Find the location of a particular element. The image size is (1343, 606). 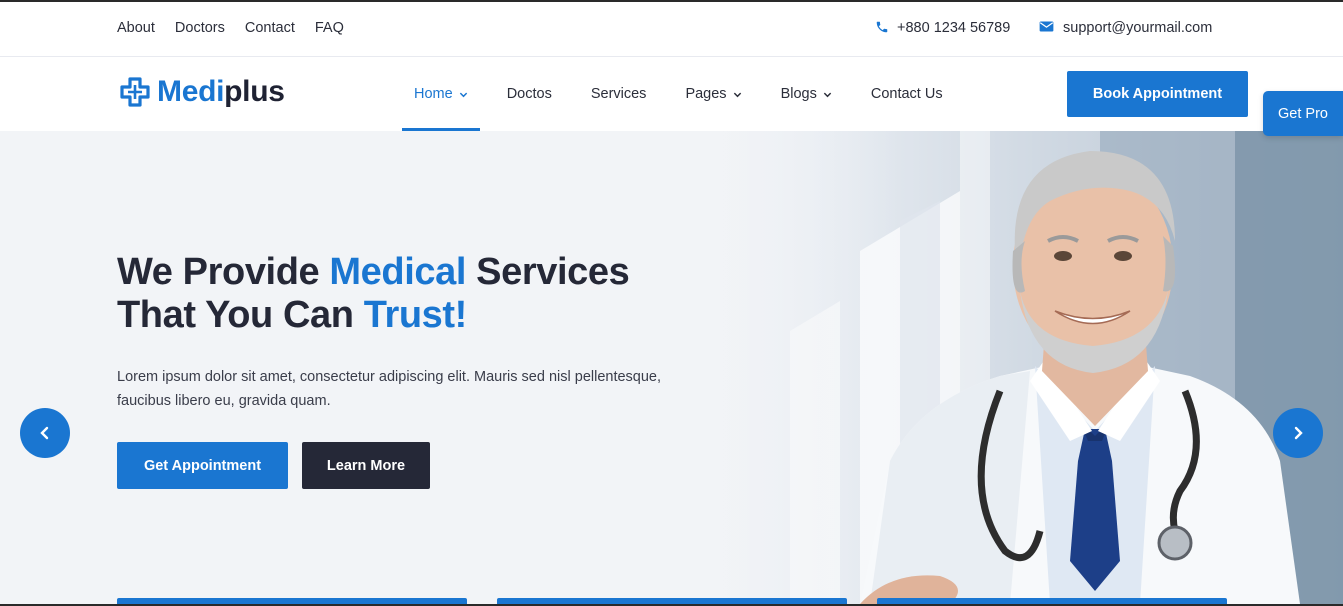

phone-icon is located at coordinates (883, 28).